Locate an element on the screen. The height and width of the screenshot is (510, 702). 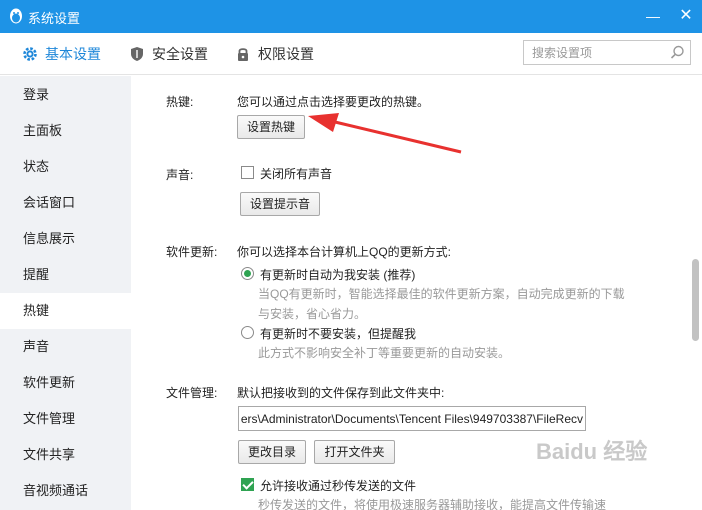
auto-install-hint: 当QQ有更新时，智能选择最佳的软件更新方案，自动完成更新的下载 is located at coordinates (441, 294).